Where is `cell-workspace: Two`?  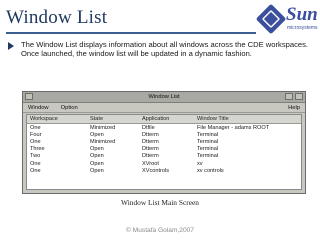 cell-workspace: Two is located at coordinates (35, 156).